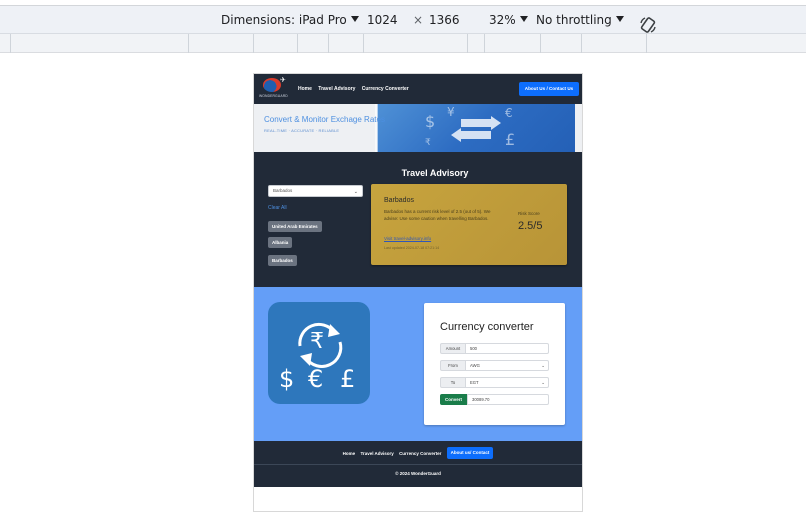 This screenshot has width=806, height=526. Describe the element at coordinates (403, 43) in the screenshot. I see `media-query-ruler` at that location.